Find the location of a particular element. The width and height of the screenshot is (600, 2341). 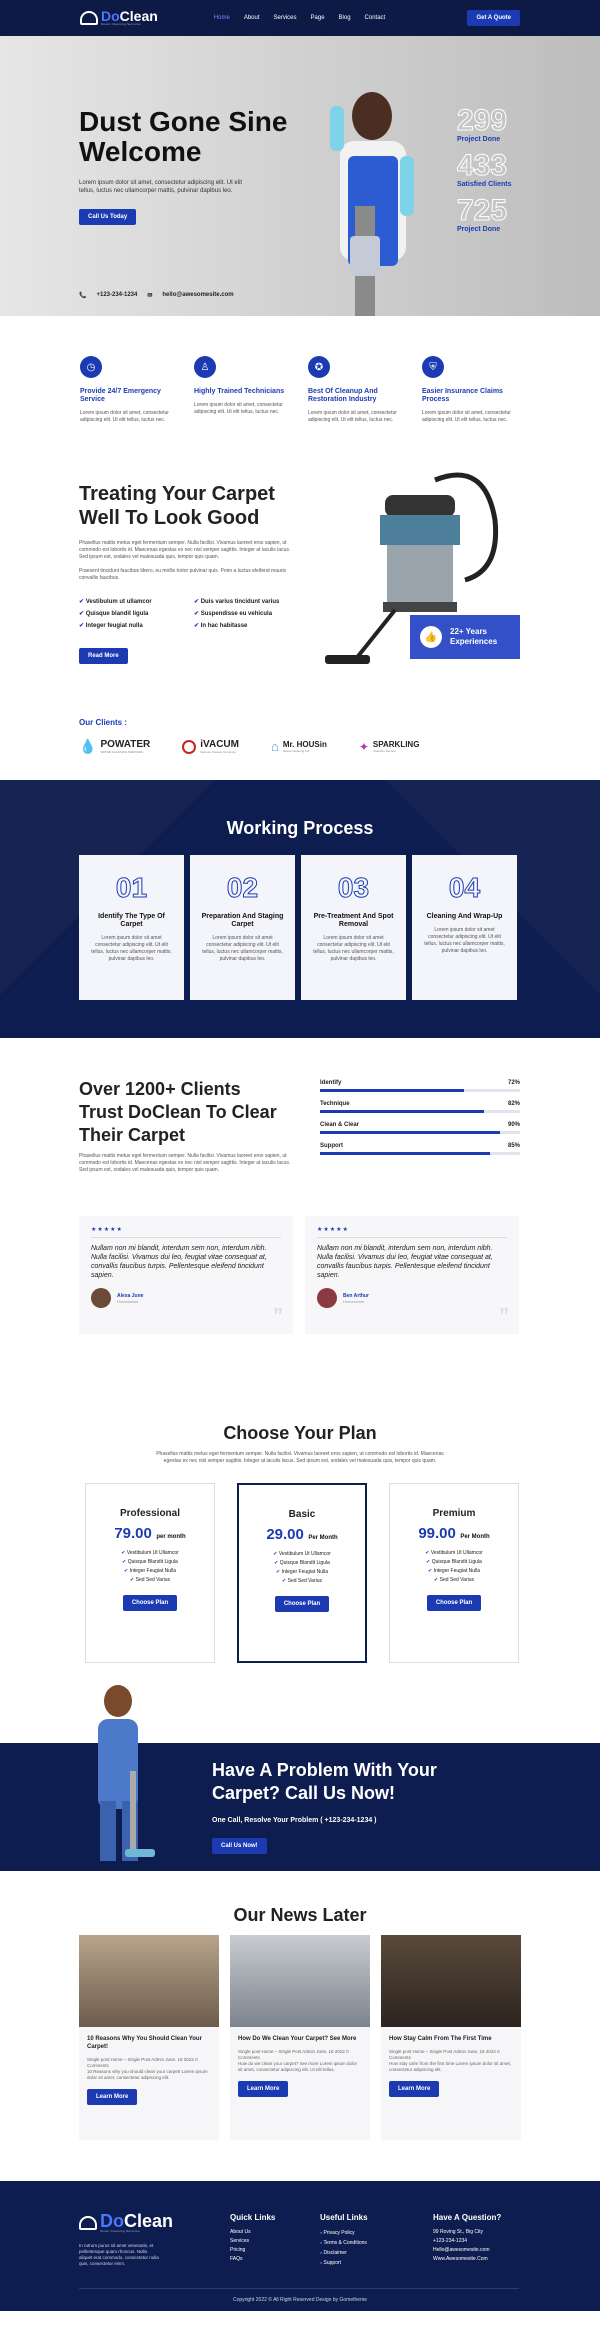

plan-period: per month is located at coordinates (171, 1537).